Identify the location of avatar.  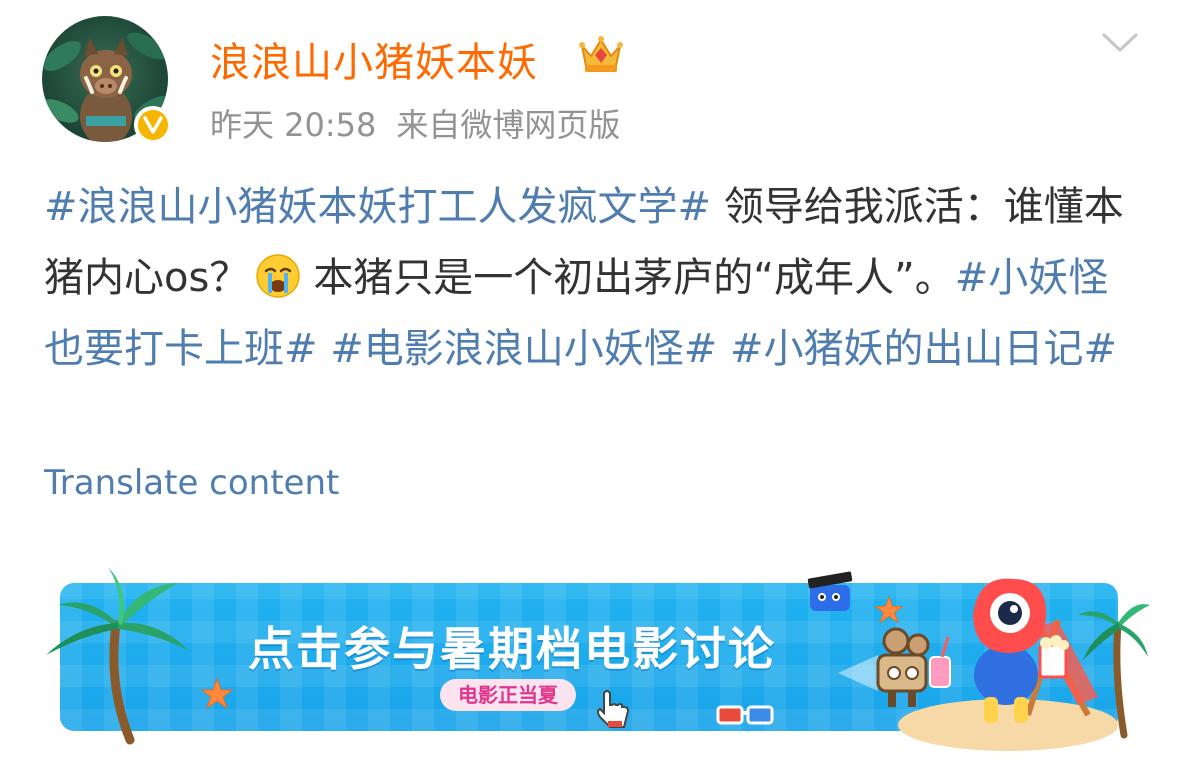
(107, 80).